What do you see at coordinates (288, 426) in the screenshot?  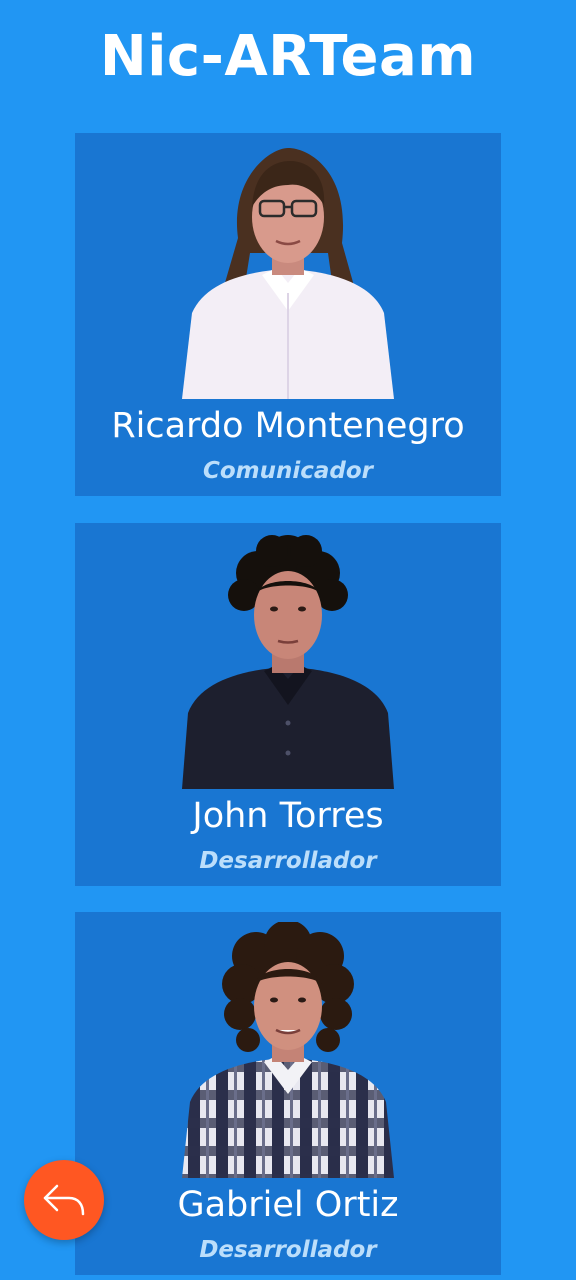 I see `member-name: Ricardo Montenegro` at bounding box center [288, 426].